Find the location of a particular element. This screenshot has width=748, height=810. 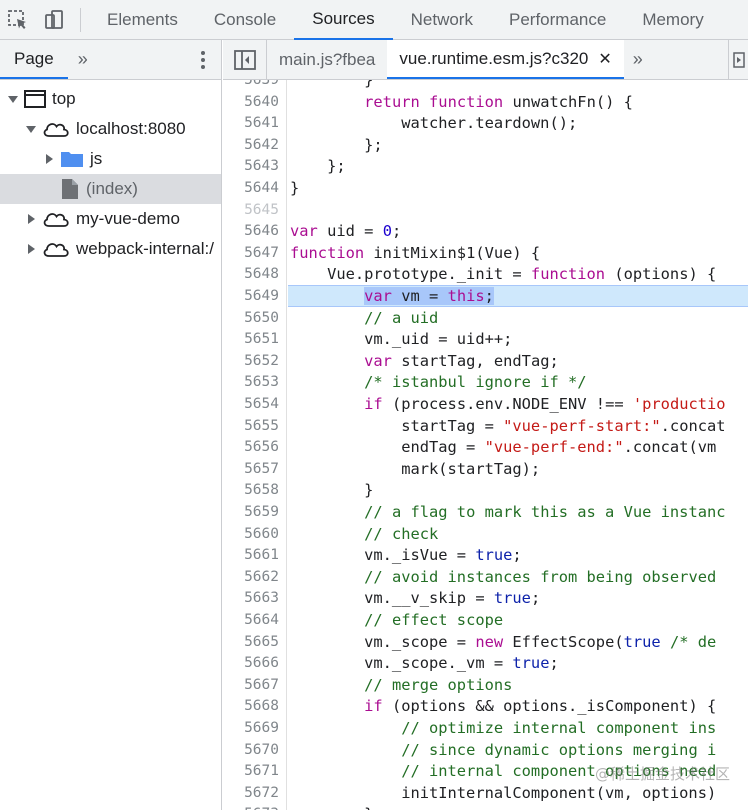

line-number: 5665 is located at coordinates (251, 642).